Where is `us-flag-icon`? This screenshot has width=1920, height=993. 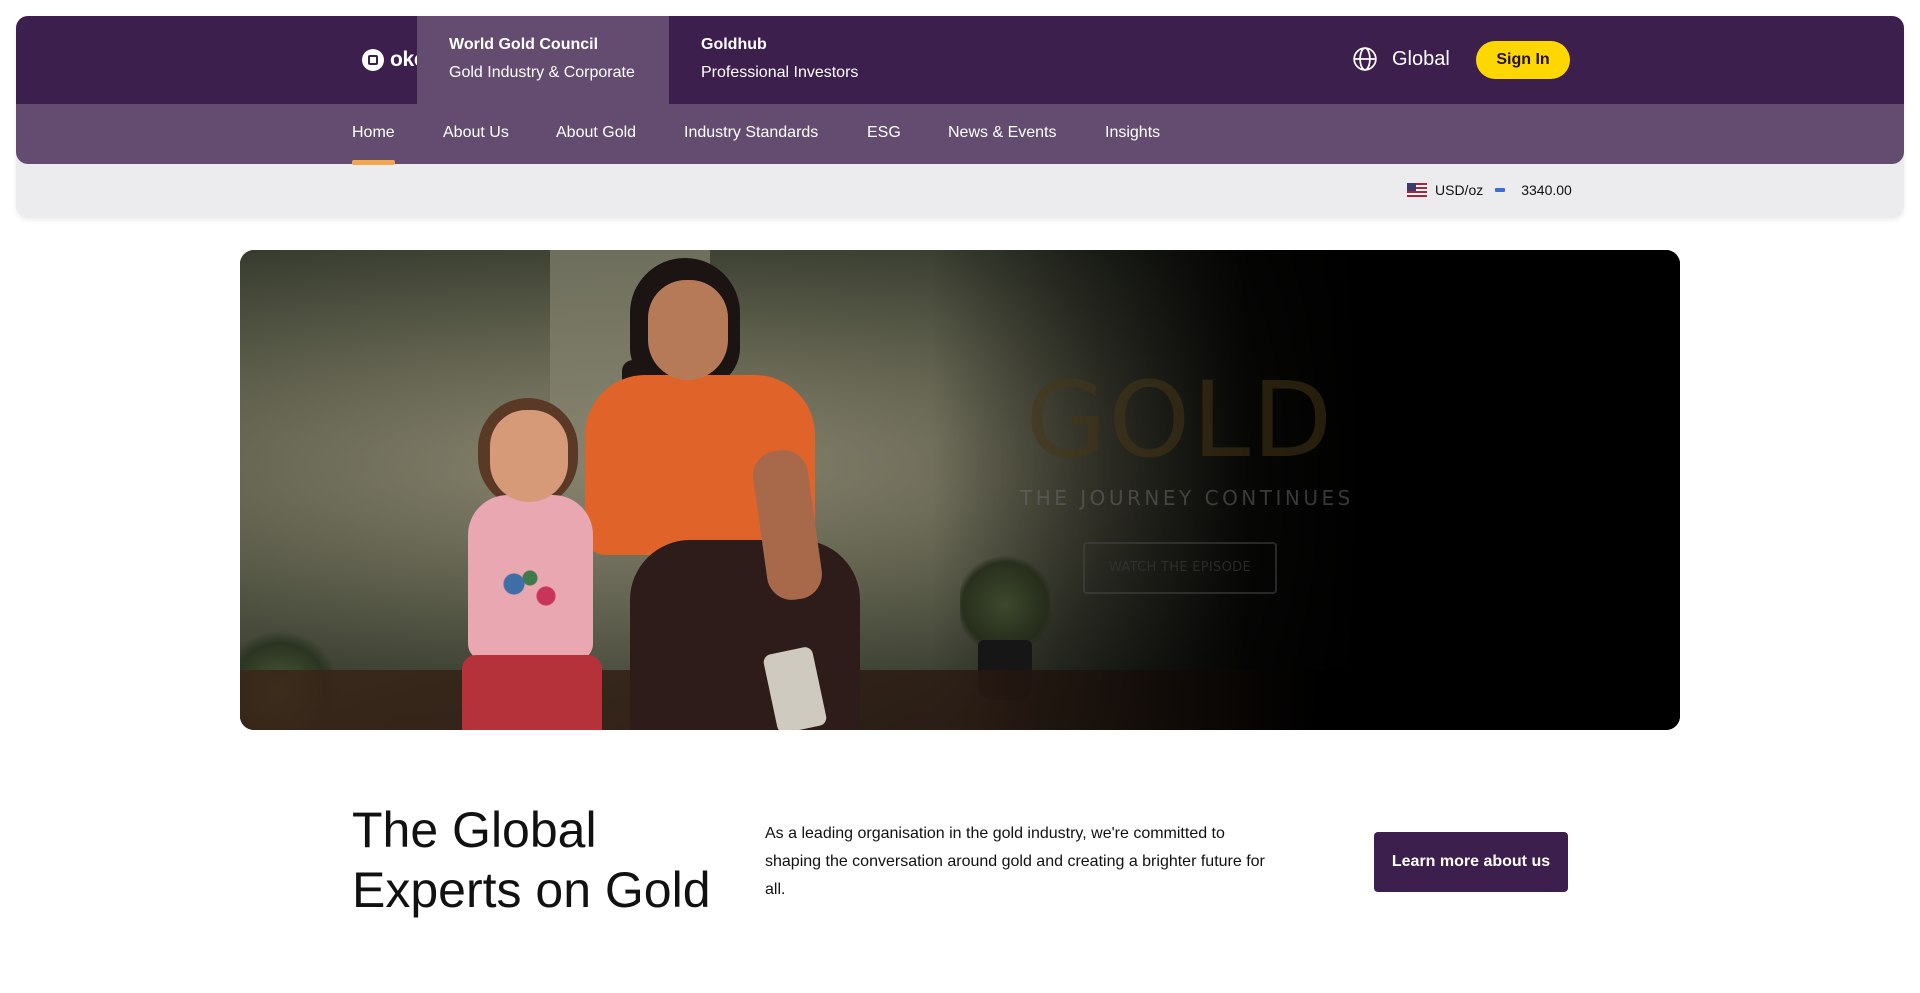
us-flag-icon is located at coordinates (1417, 190).